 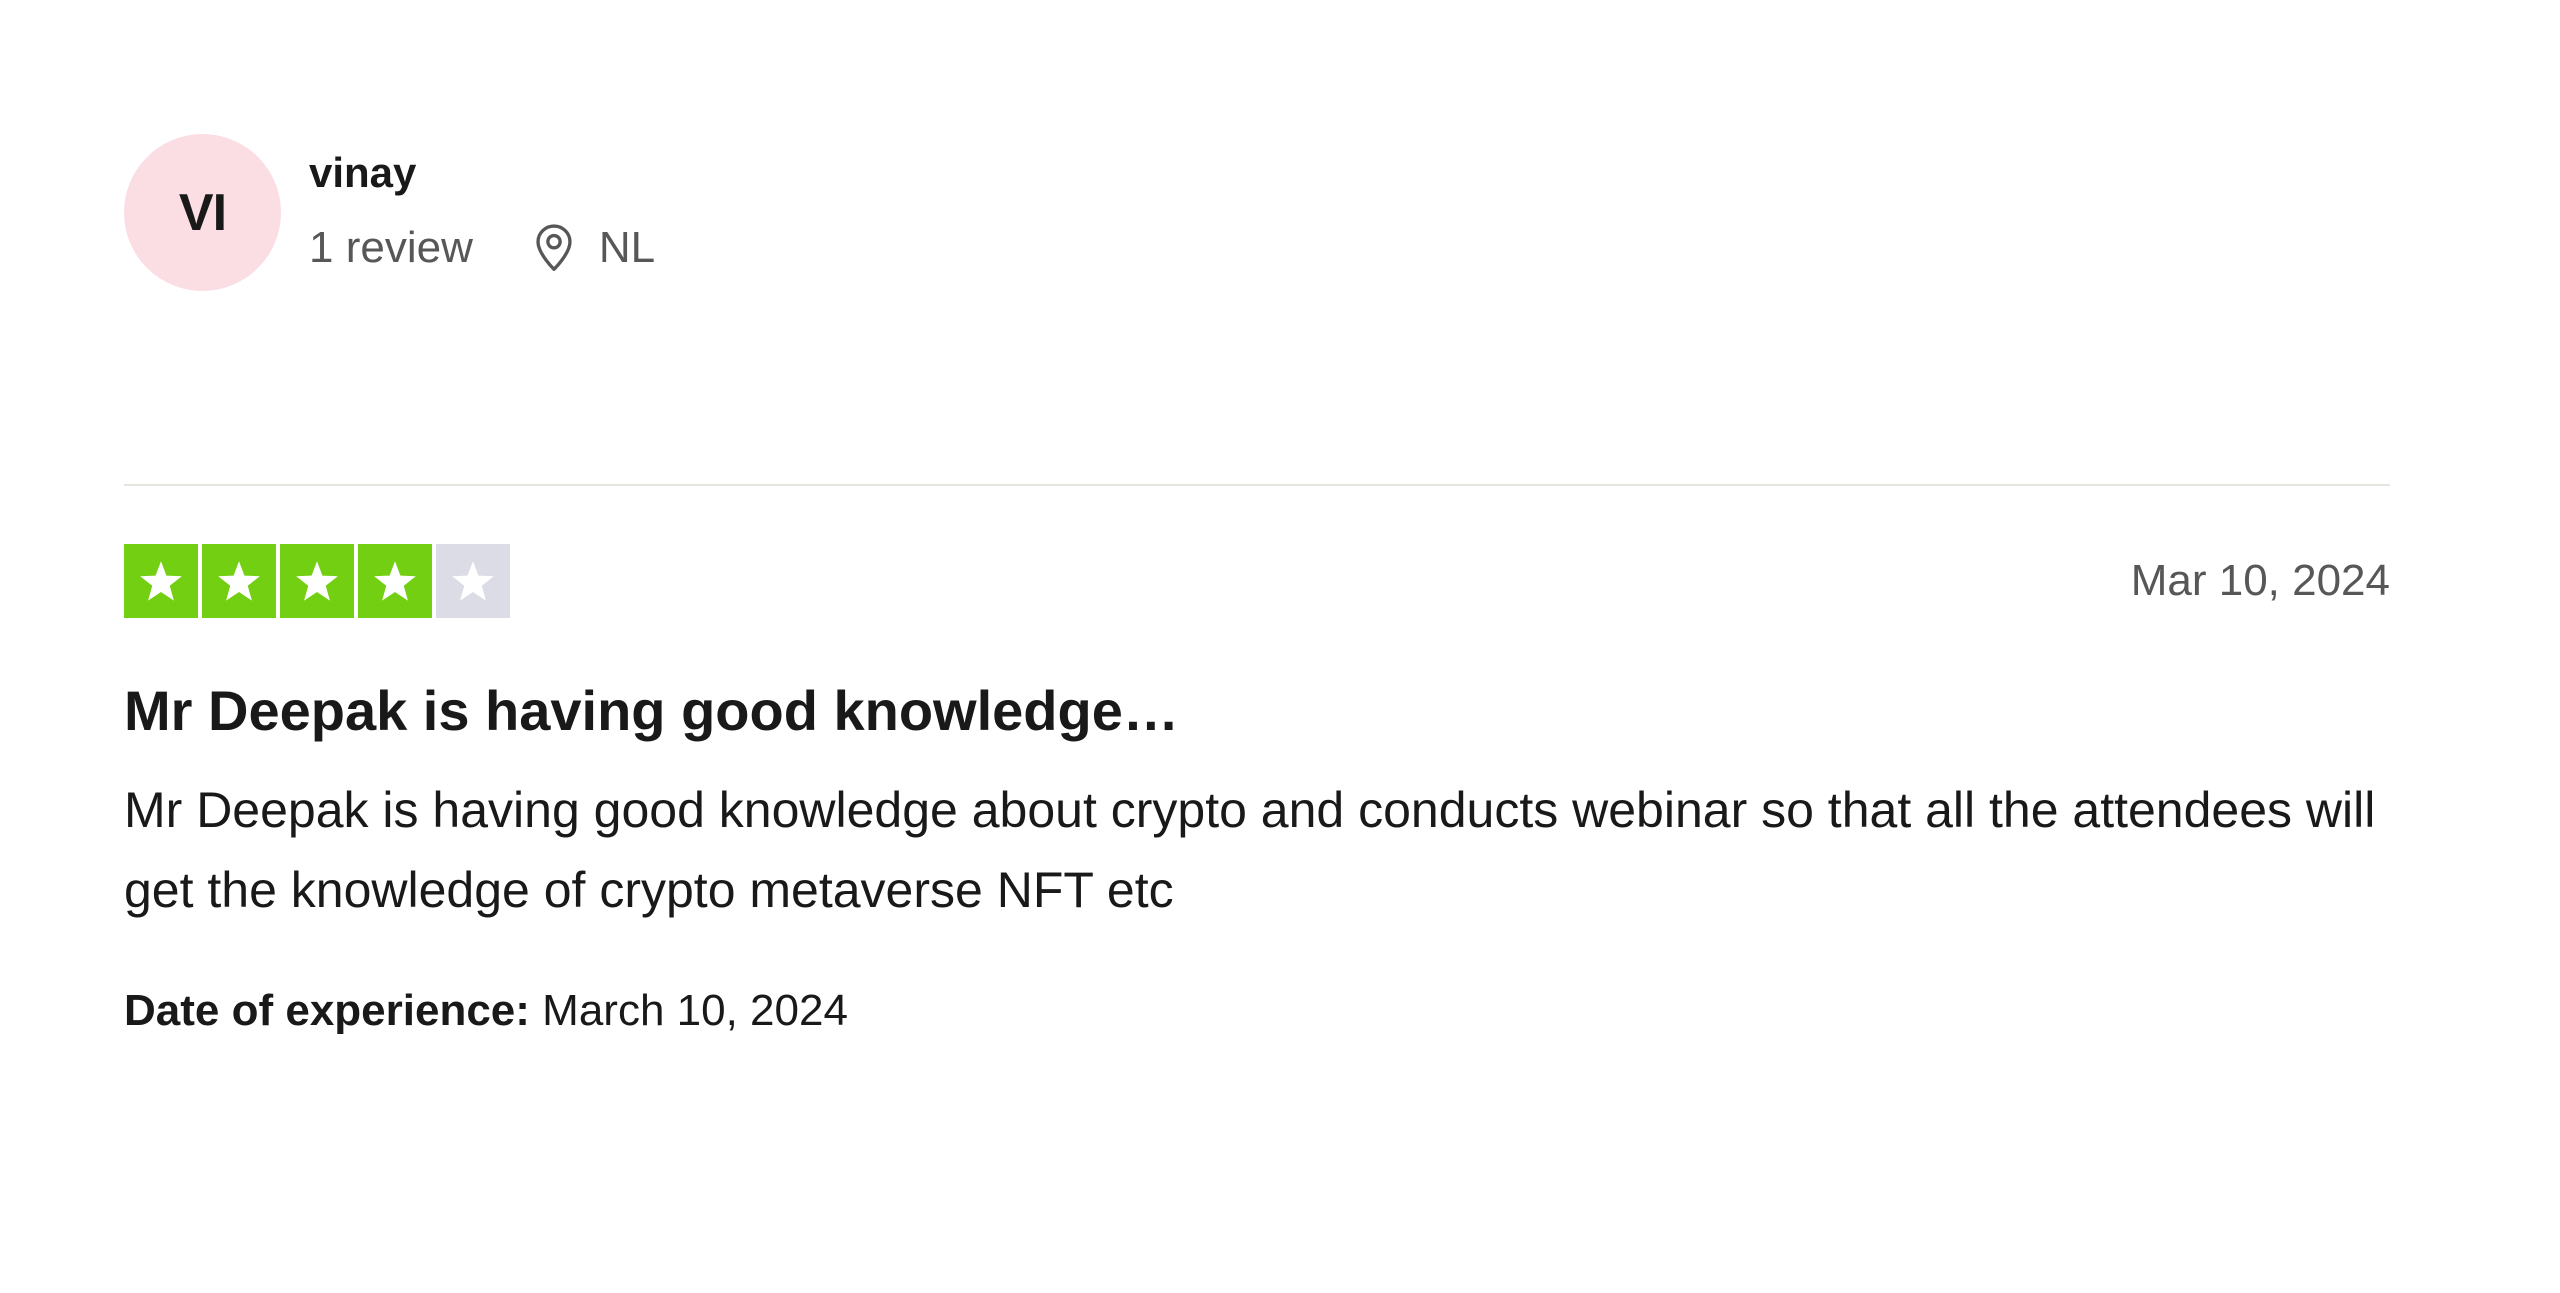 What do you see at coordinates (1257, 485) in the screenshot?
I see `divider` at bounding box center [1257, 485].